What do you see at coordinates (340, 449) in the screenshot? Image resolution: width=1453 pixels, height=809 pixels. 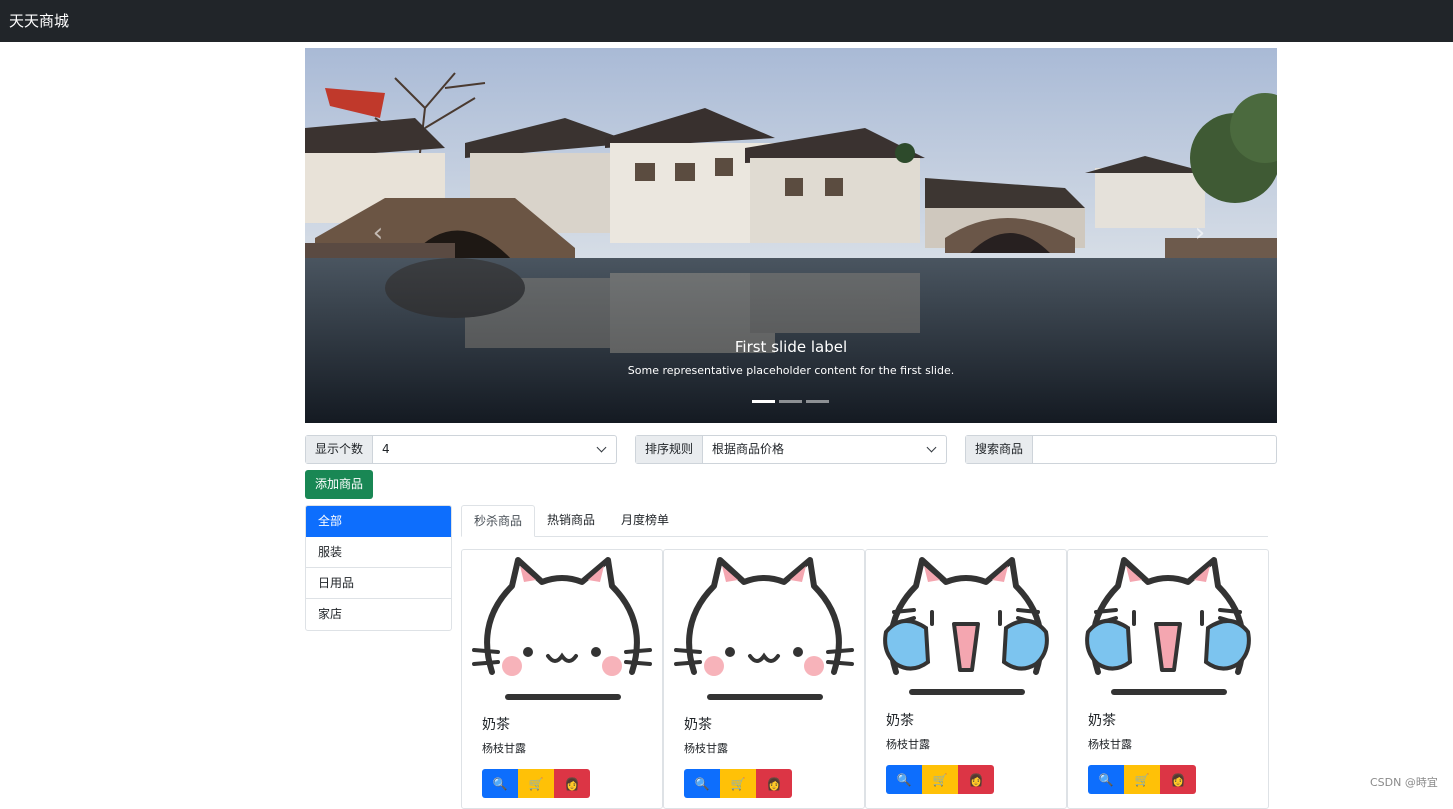 I see `display-count-label: 显示个数` at bounding box center [340, 449].